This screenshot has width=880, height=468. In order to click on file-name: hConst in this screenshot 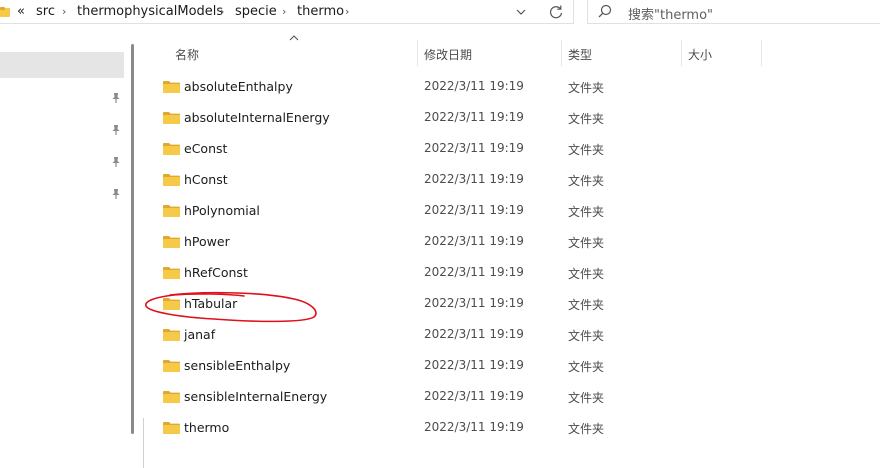, I will do `click(206, 179)`.